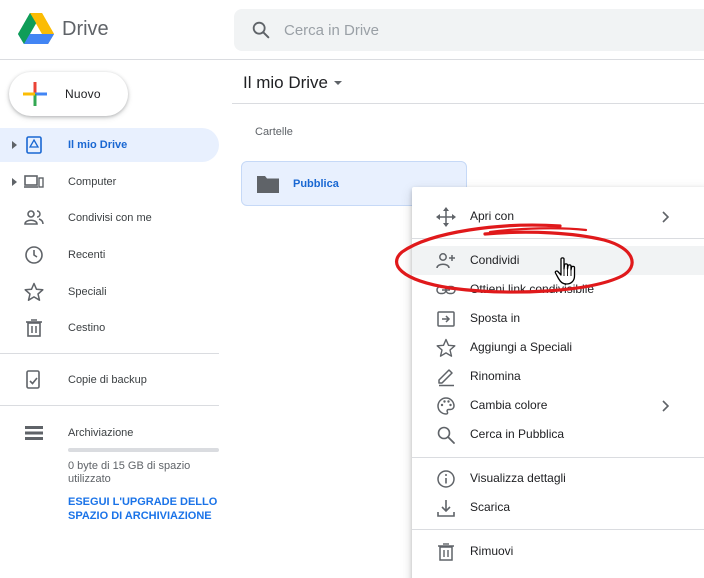  I want to click on sidebar-item-computer: Computer, so click(109, 182).